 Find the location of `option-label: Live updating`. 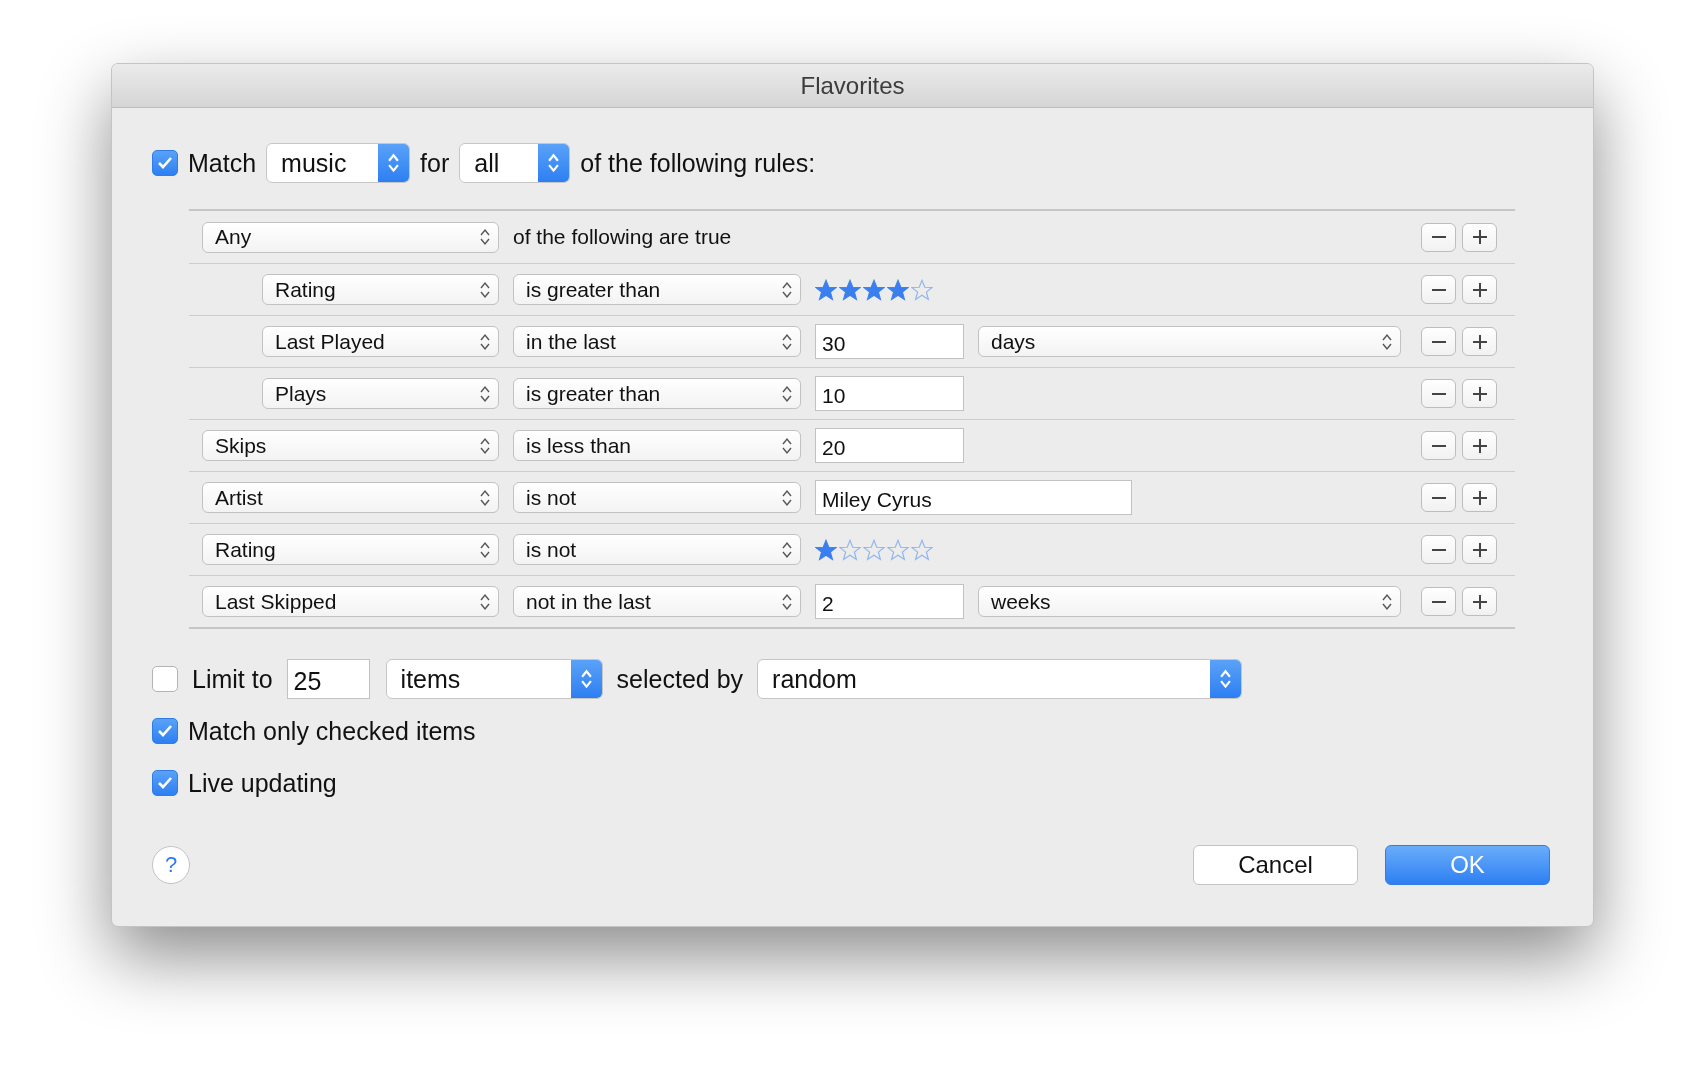

option-label: Live updating is located at coordinates (262, 783).